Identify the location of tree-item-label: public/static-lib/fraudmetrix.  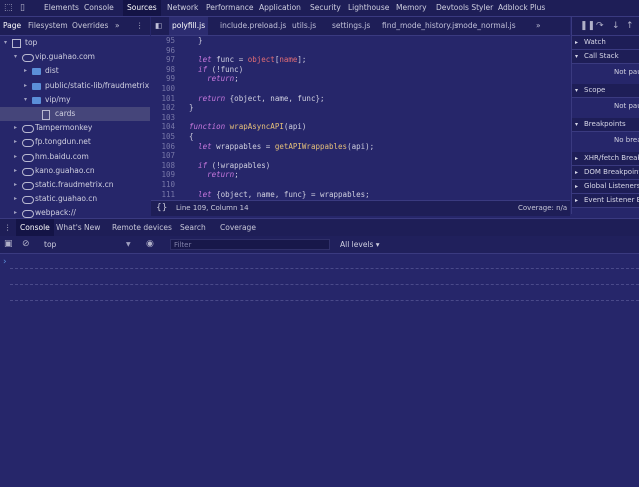
(97, 85).